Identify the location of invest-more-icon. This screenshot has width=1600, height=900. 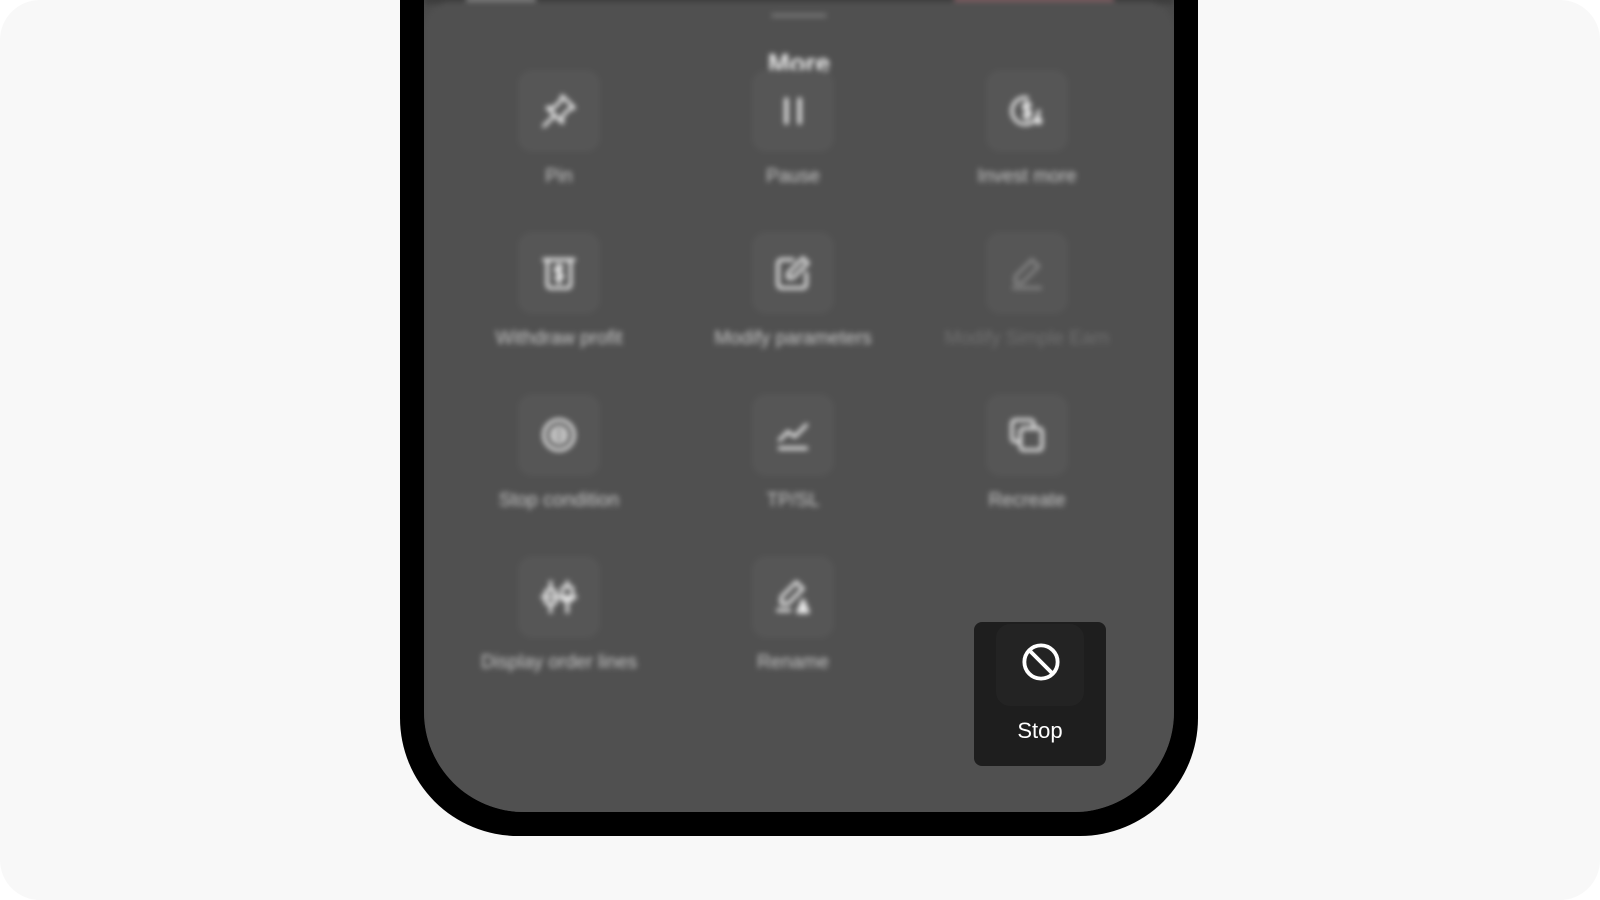
(1026, 110).